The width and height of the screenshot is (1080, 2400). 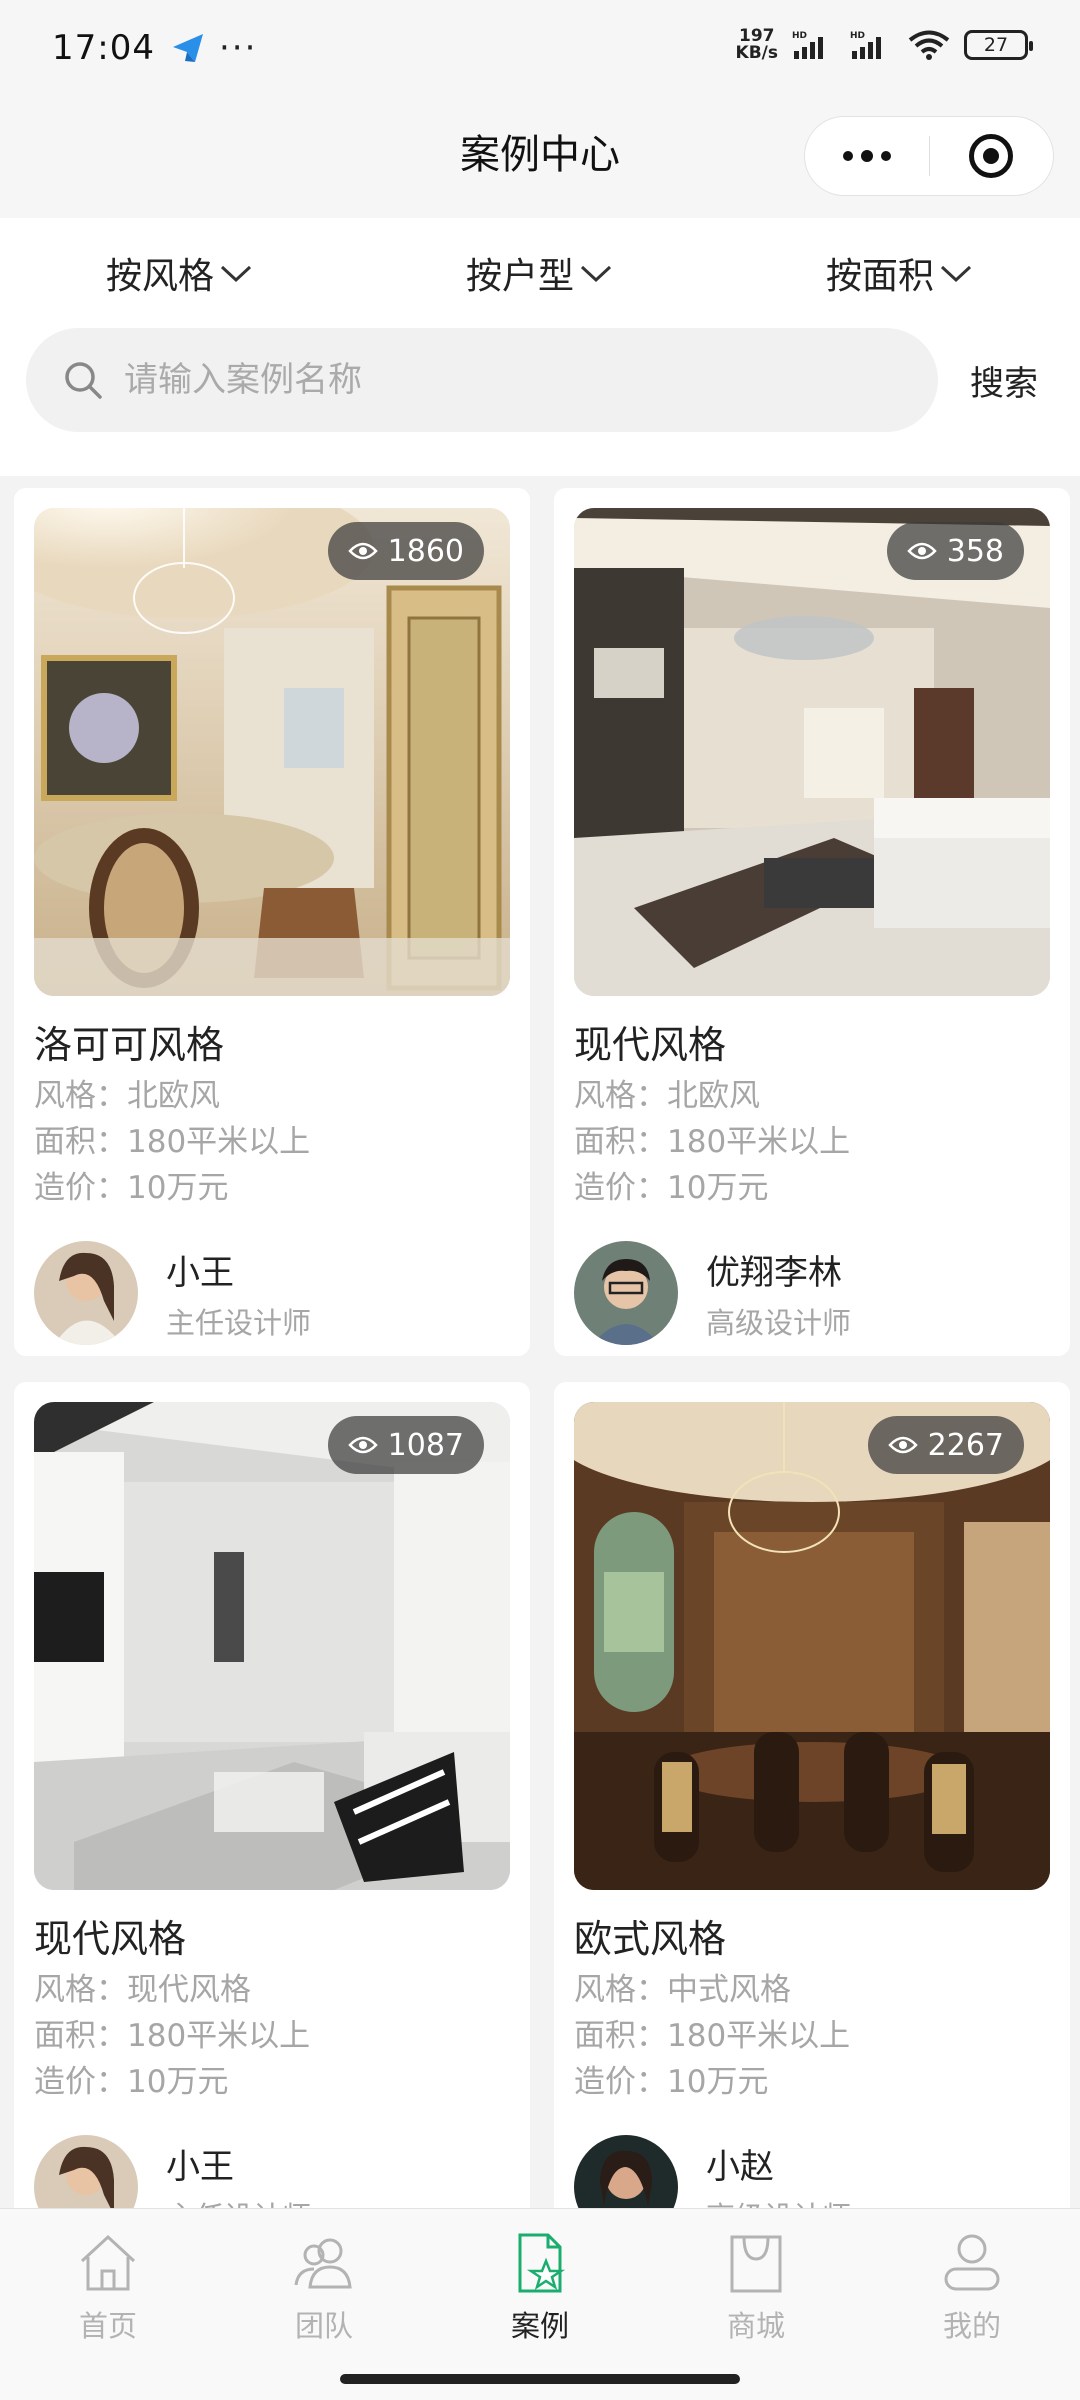 What do you see at coordinates (323, 2263) in the screenshot?
I see `team-icon` at bounding box center [323, 2263].